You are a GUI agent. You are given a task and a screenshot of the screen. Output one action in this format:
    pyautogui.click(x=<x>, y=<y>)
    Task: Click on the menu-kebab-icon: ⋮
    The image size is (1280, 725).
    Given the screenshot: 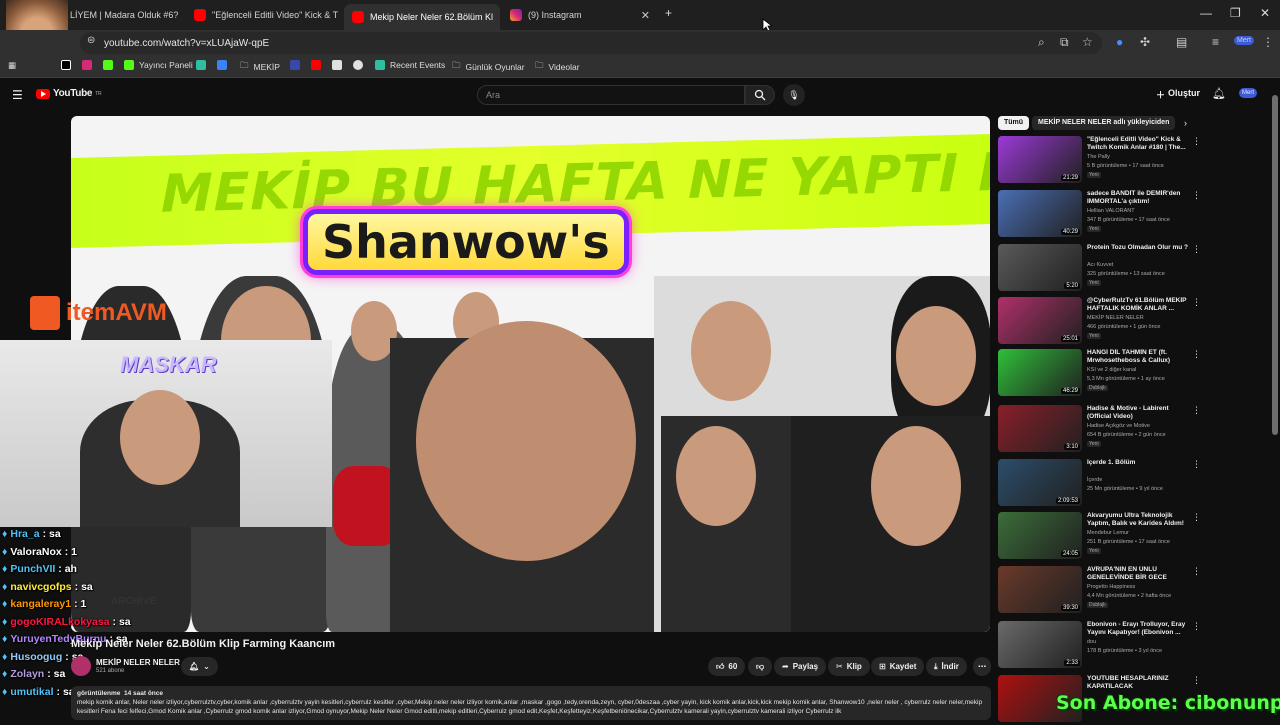 What is the action you would take?
    pyautogui.click(x=1268, y=42)
    